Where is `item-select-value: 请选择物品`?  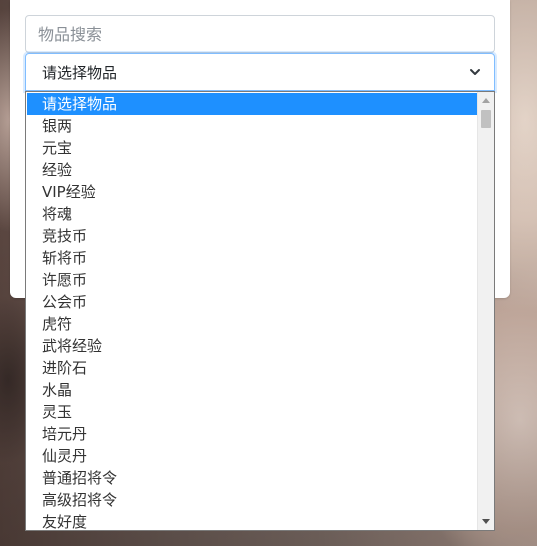
item-select-value: 请选择物品 is located at coordinates (80, 72).